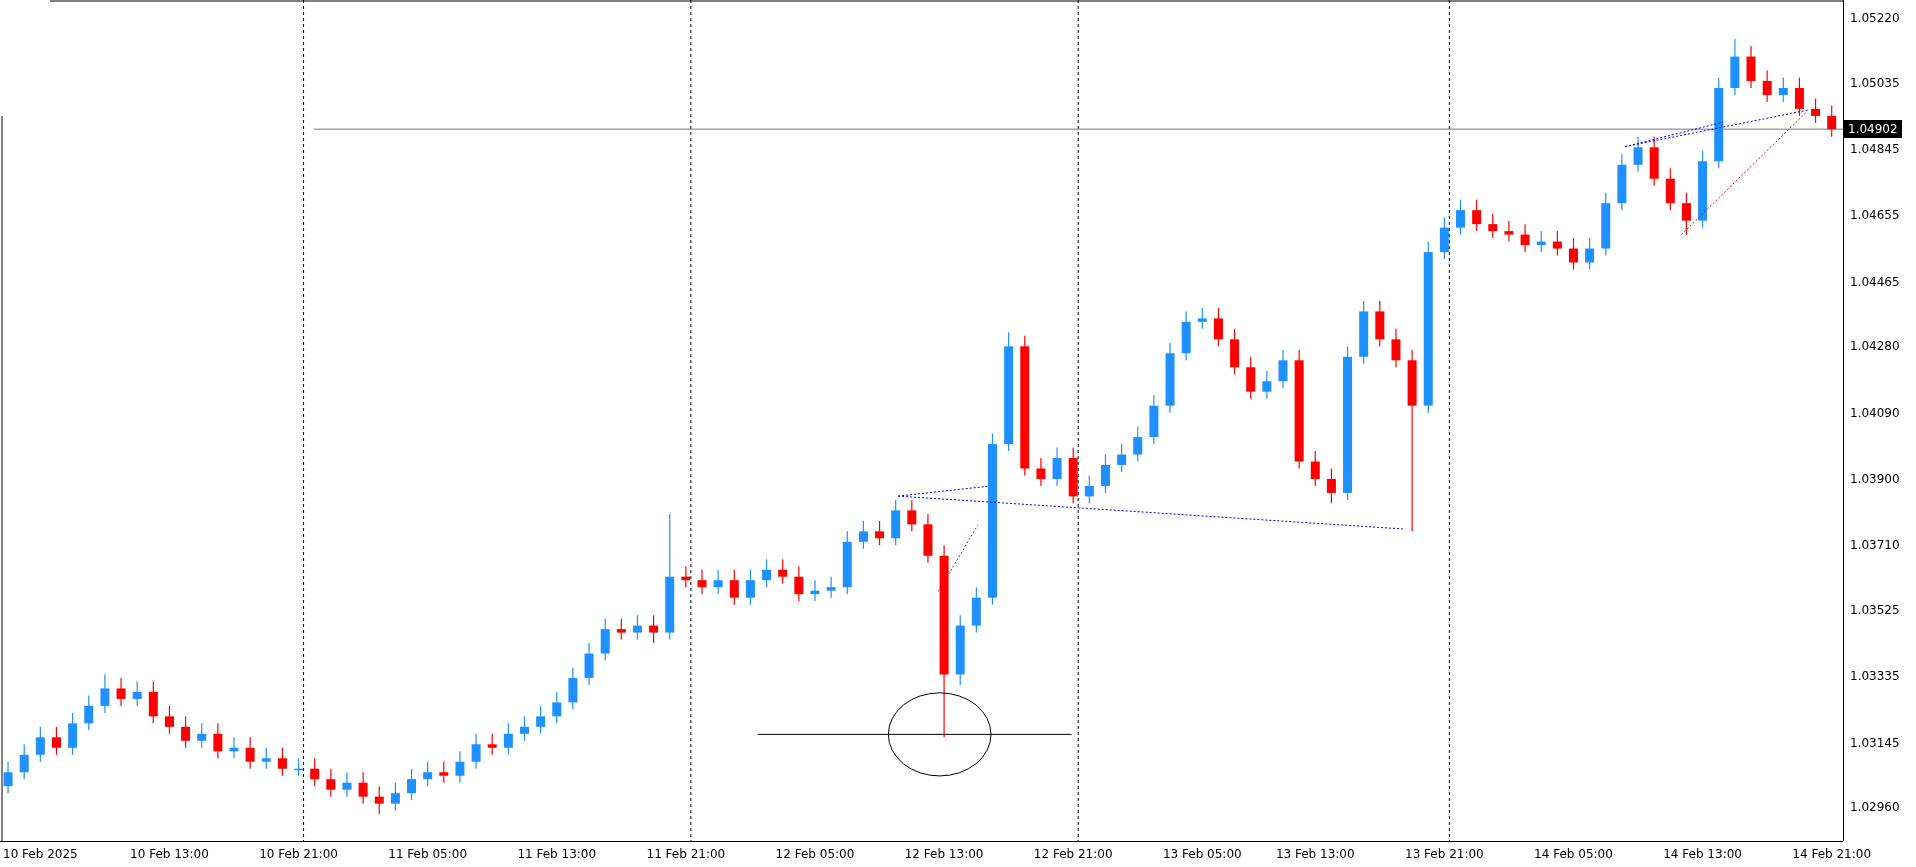 The width and height of the screenshot is (1916, 867). Describe the element at coordinates (1315, 854) in the screenshot. I see `time-label: 13 Feb 13:00` at that location.